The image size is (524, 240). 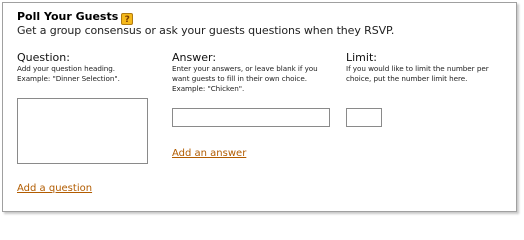 What do you see at coordinates (208, 88) in the screenshot?
I see `answer-description-line: Example: "Chicken".` at bounding box center [208, 88].